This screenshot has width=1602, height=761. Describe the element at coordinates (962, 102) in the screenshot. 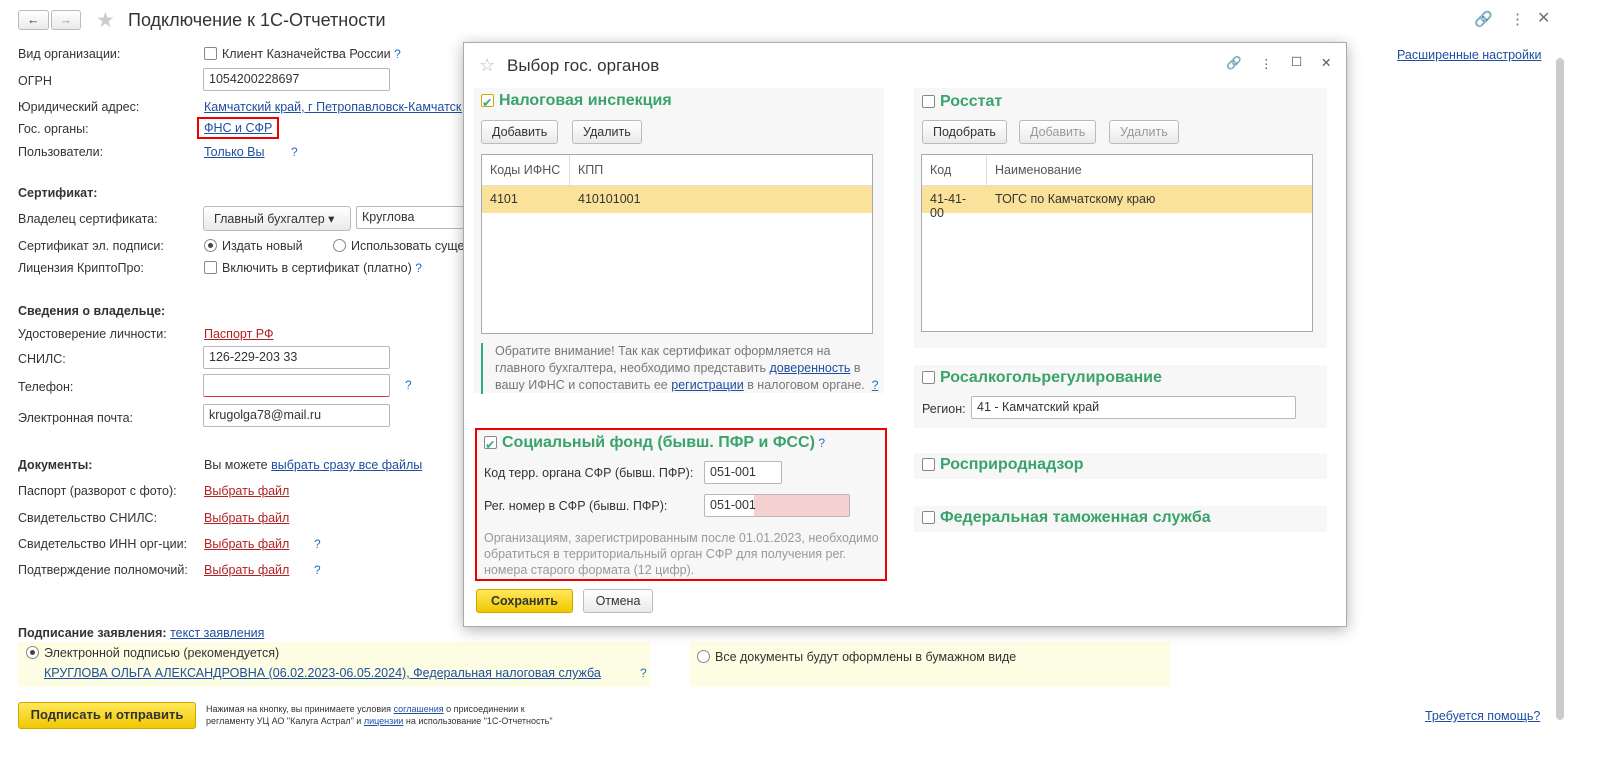

I see `rosstat-checkbox: Росстат` at that location.